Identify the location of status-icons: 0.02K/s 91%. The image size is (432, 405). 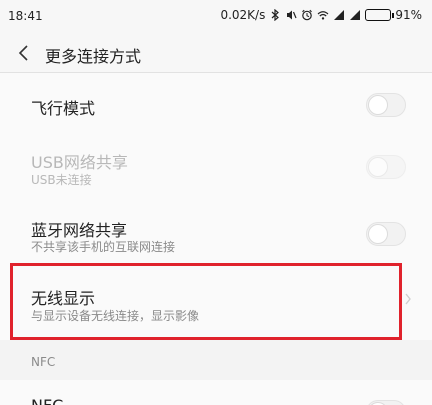
(321, 15).